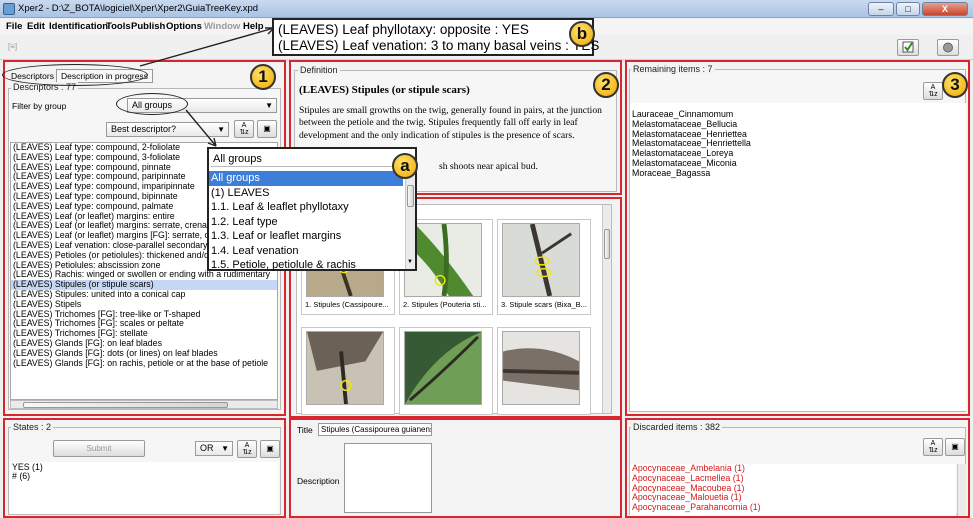  What do you see at coordinates (410, 262) in the screenshot?
I see `scroll-down-icon: ▼` at bounding box center [410, 262].